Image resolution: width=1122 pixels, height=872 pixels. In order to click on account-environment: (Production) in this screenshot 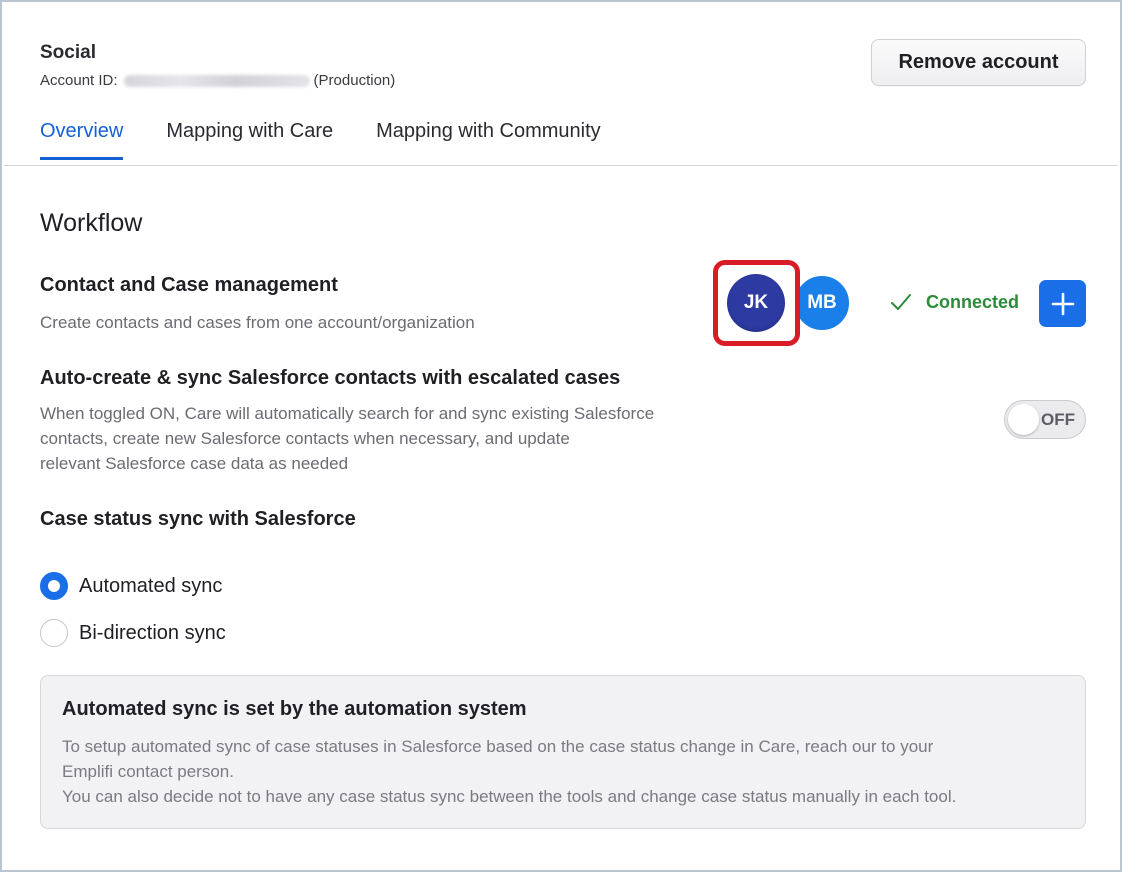, I will do `click(354, 80)`.